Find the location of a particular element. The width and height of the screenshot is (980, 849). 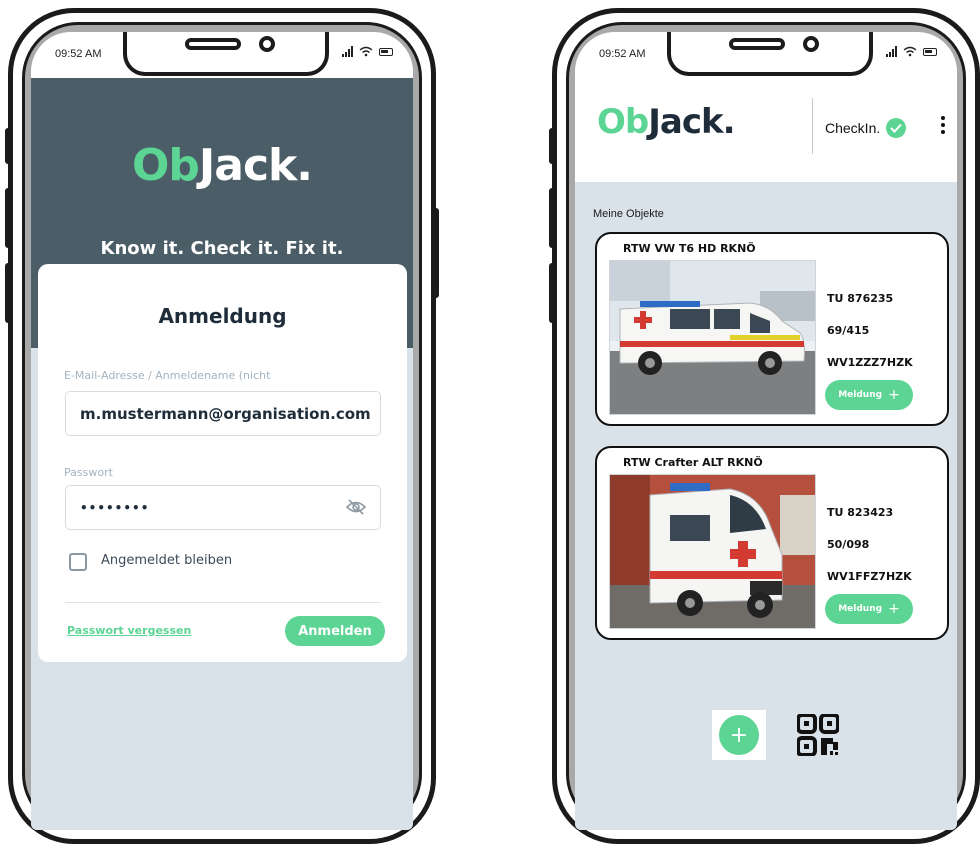

check-circle-icon is located at coordinates (896, 128).